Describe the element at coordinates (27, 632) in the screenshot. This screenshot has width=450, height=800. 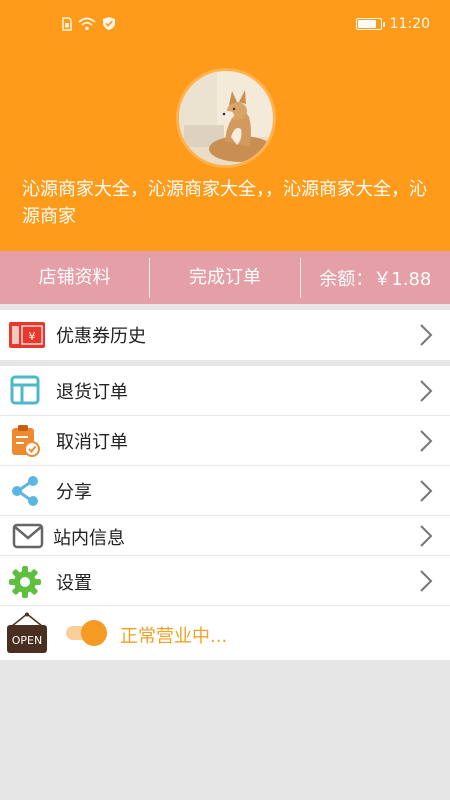
I see `open-sign-icon: OPEN` at that location.